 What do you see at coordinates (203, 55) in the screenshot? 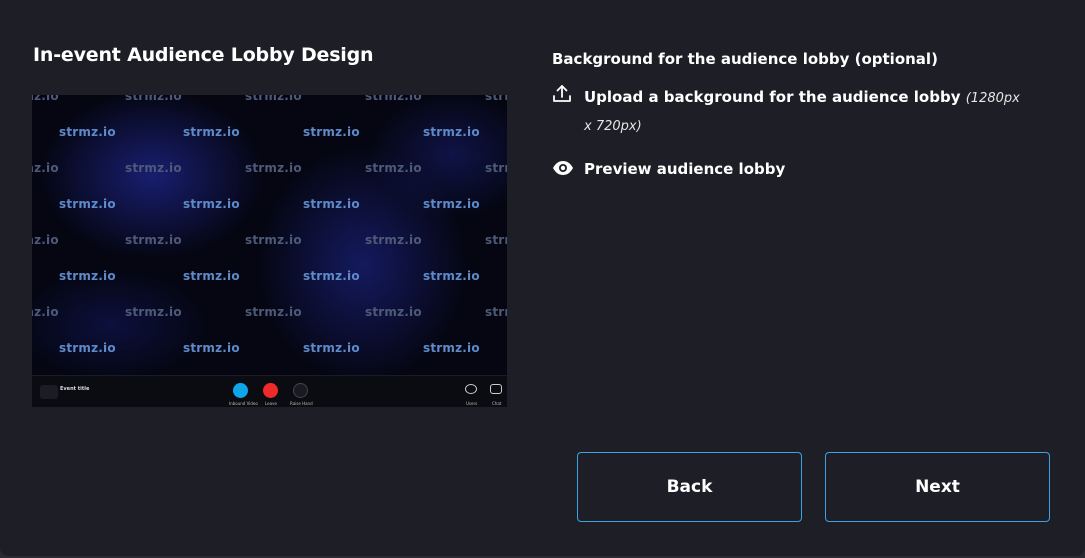
I see `page-title: In-event Audience Lobby Design` at bounding box center [203, 55].